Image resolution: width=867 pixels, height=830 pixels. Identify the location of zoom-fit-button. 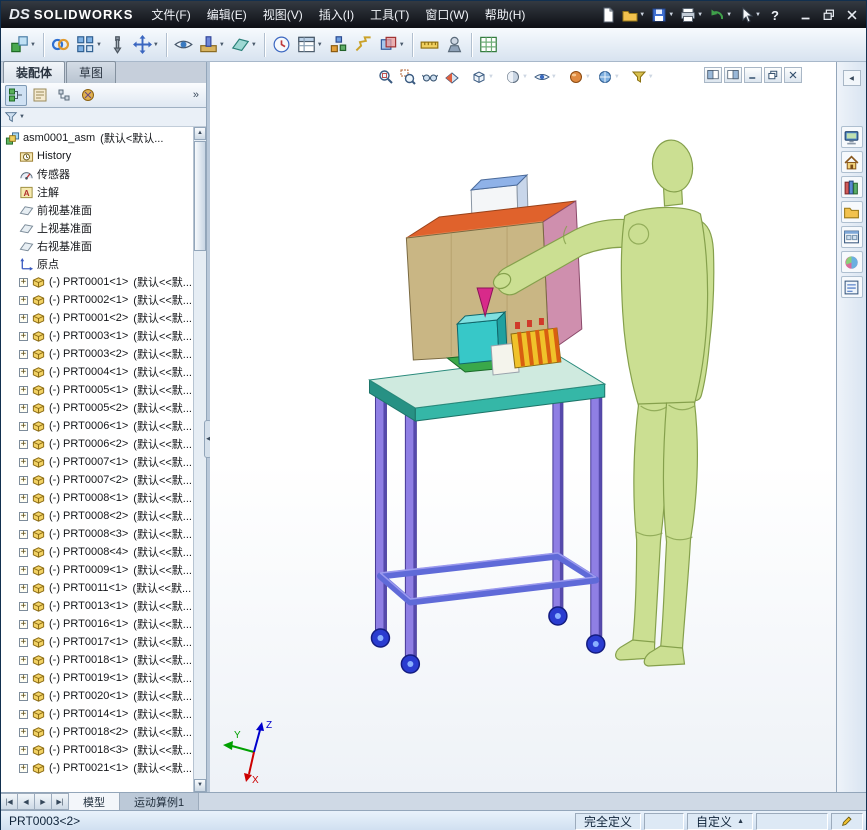
(386, 77).